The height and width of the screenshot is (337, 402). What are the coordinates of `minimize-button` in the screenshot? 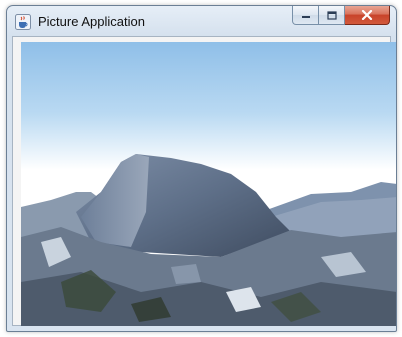 It's located at (305, 15).